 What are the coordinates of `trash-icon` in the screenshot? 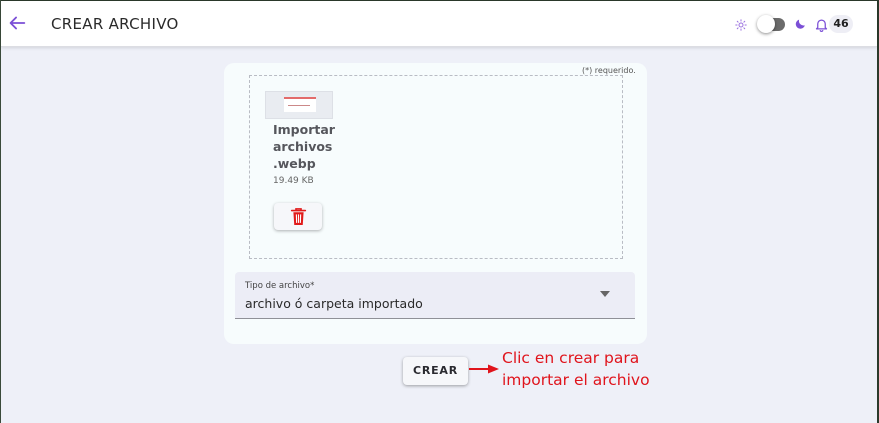 It's located at (298, 216).